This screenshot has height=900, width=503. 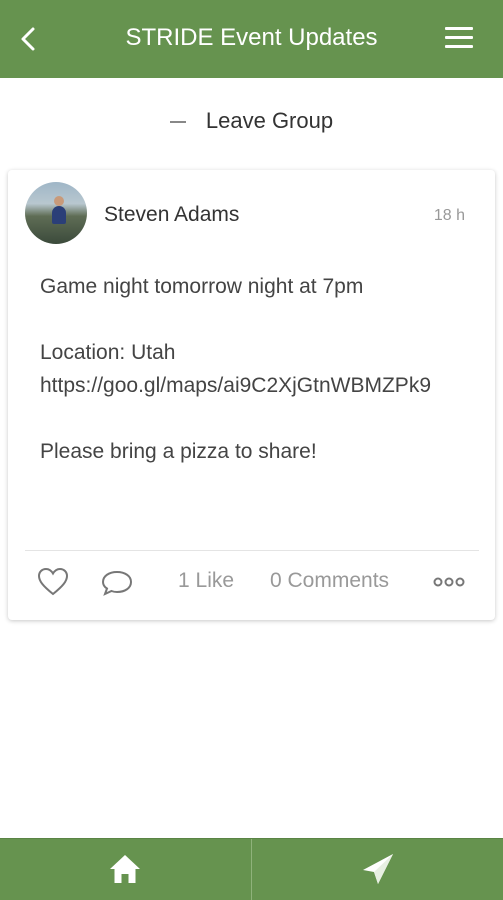 What do you see at coordinates (459, 39) in the screenshot?
I see `menu-button` at bounding box center [459, 39].